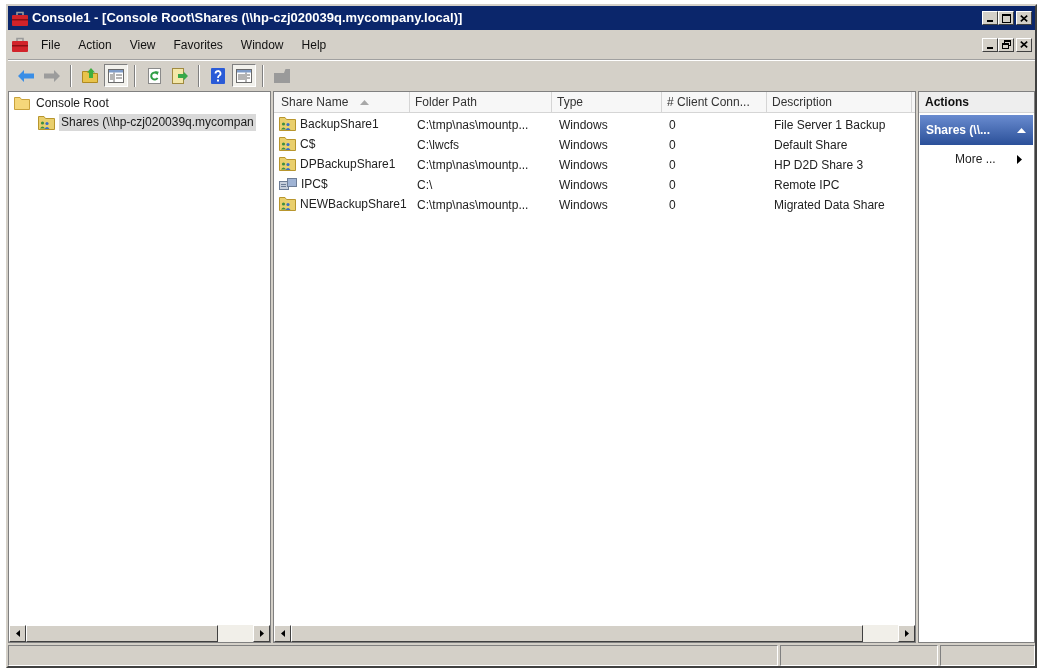 The height and width of the screenshot is (668, 1042). I want to click on network-share-icon, so click(288, 184).